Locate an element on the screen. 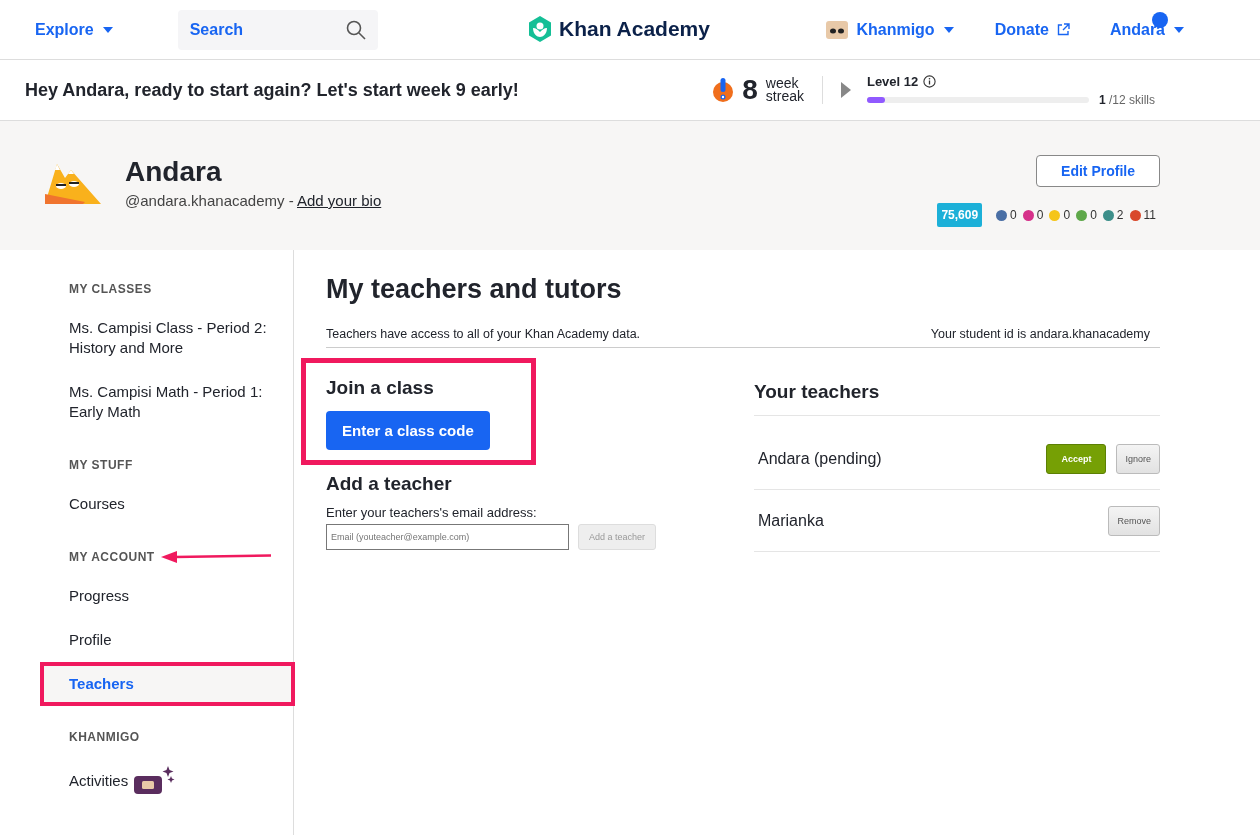 This screenshot has width=1260, height=835. sidebar-item: Profile is located at coordinates (90, 640).